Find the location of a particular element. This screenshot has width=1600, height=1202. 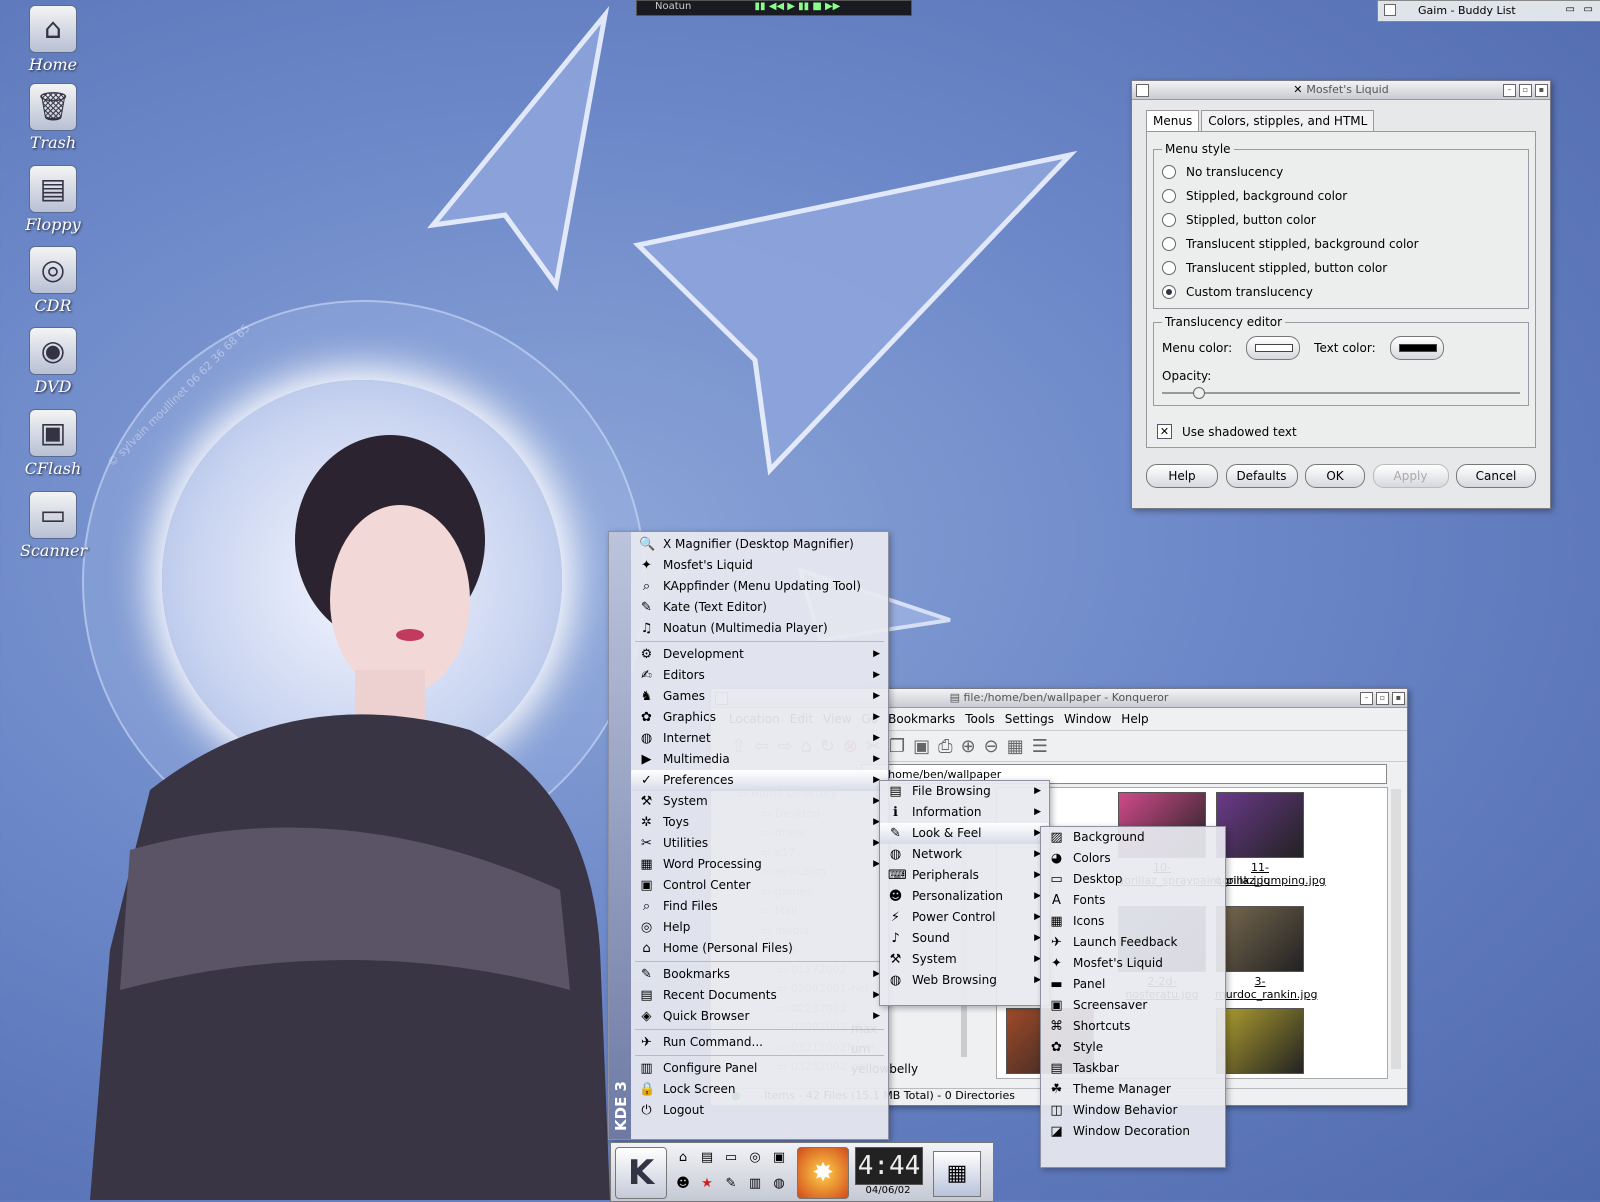

menu-item-personalization: ☻ Personalization ▶ is located at coordinates (964, 896).